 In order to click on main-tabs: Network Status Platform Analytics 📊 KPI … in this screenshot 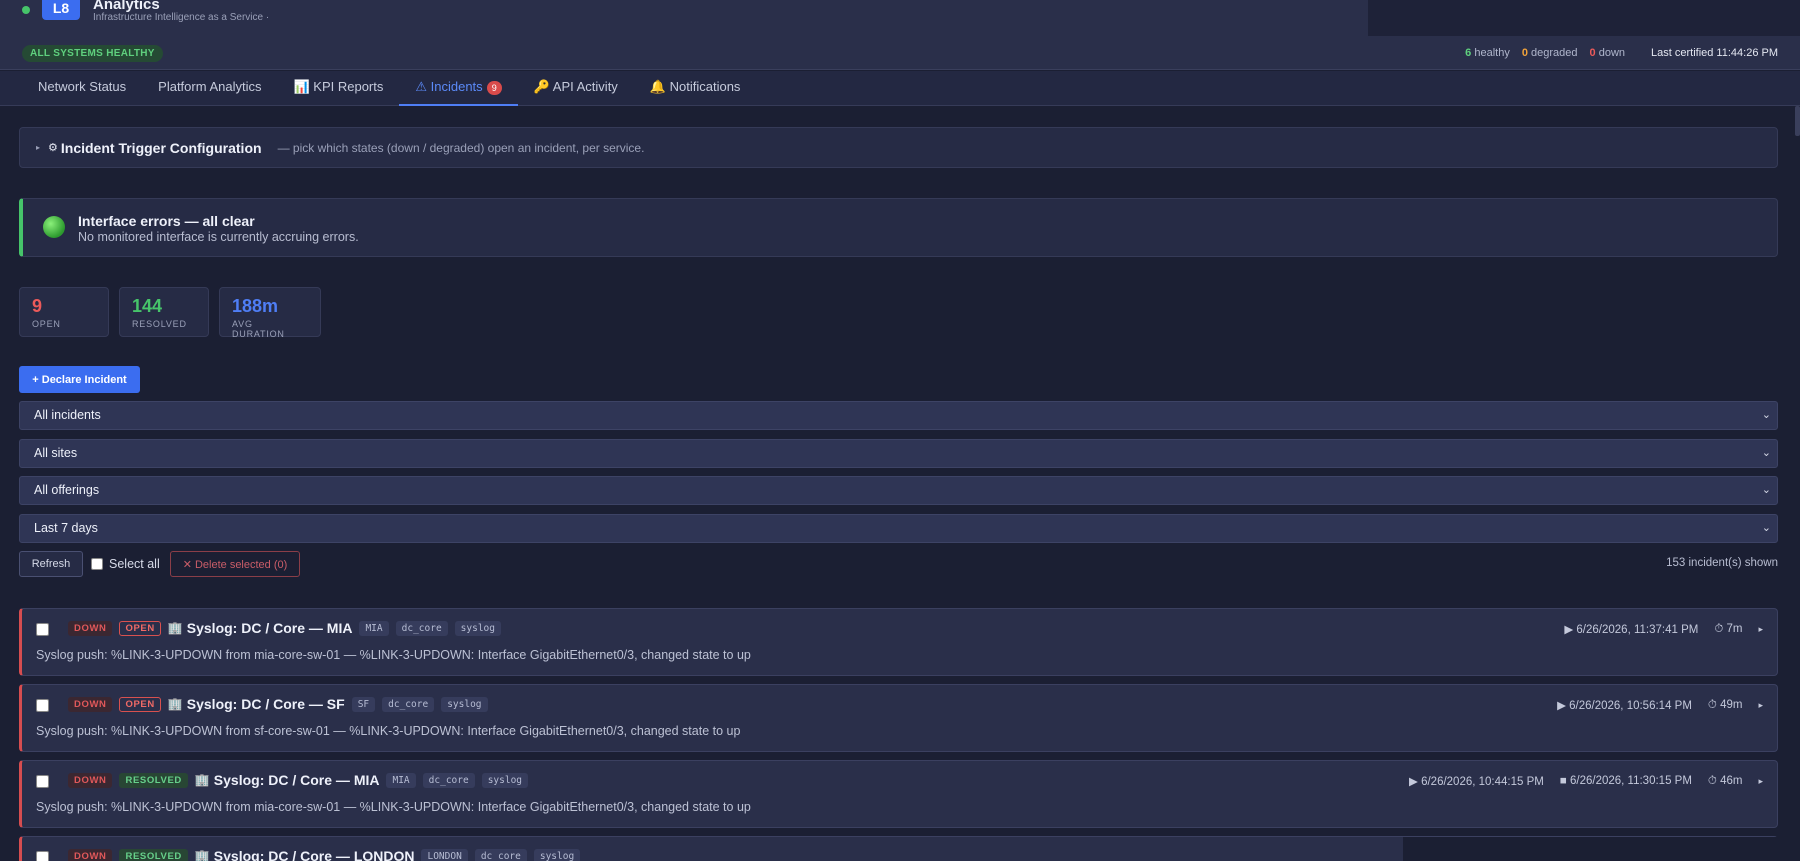, I will do `click(900, 88)`.